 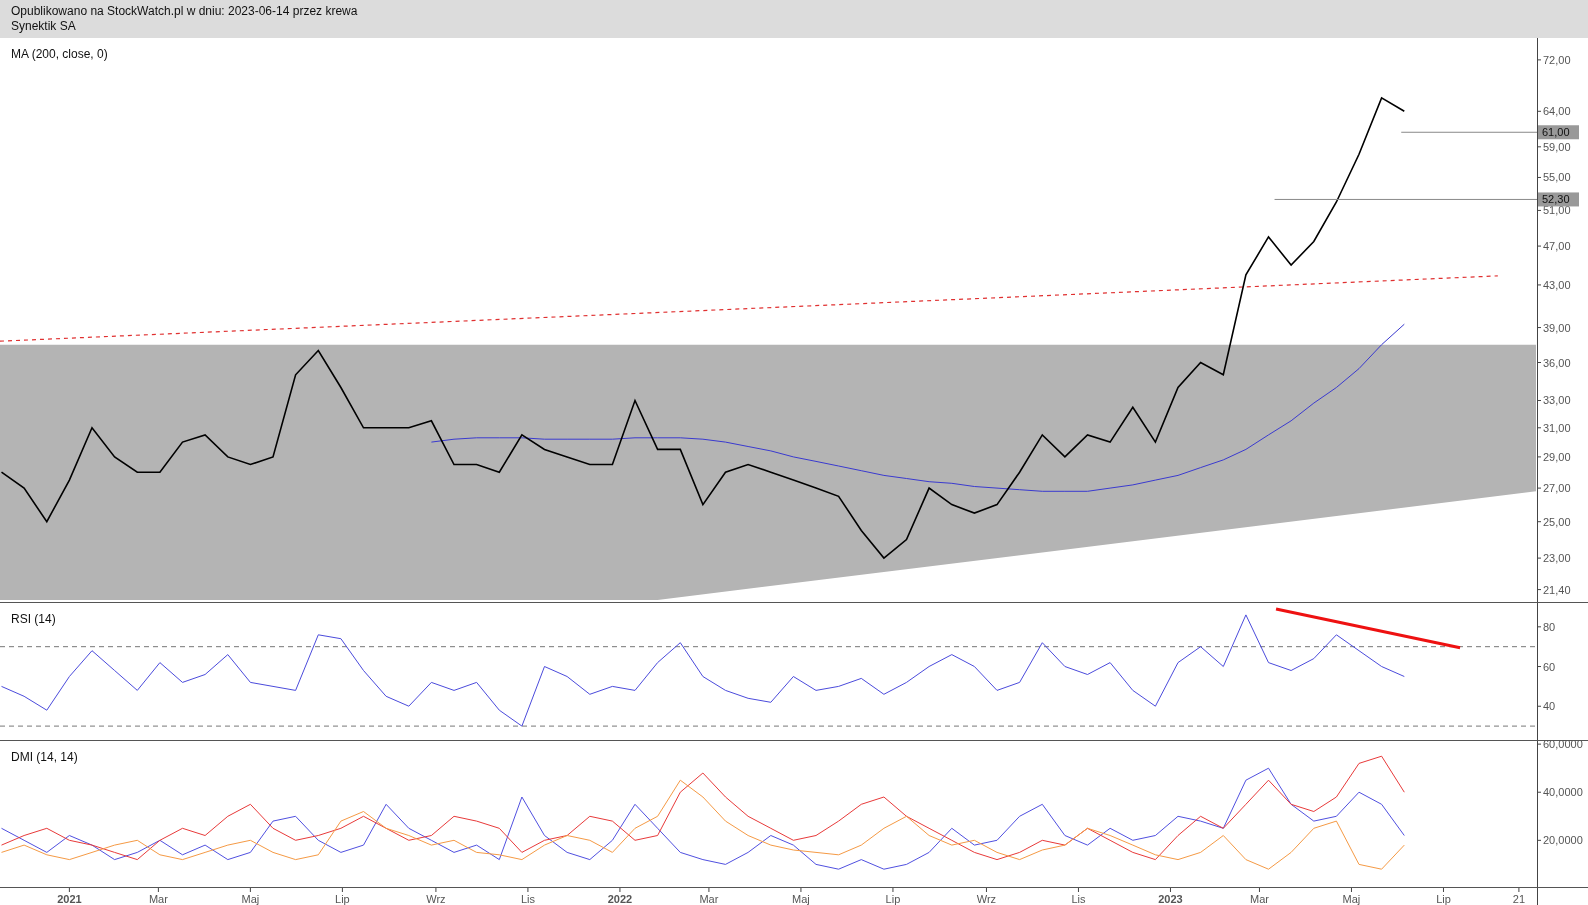 What do you see at coordinates (1170, 899) in the screenshot?
I see `axis-tick-label: 2023` at bounding box center [1170, 899].